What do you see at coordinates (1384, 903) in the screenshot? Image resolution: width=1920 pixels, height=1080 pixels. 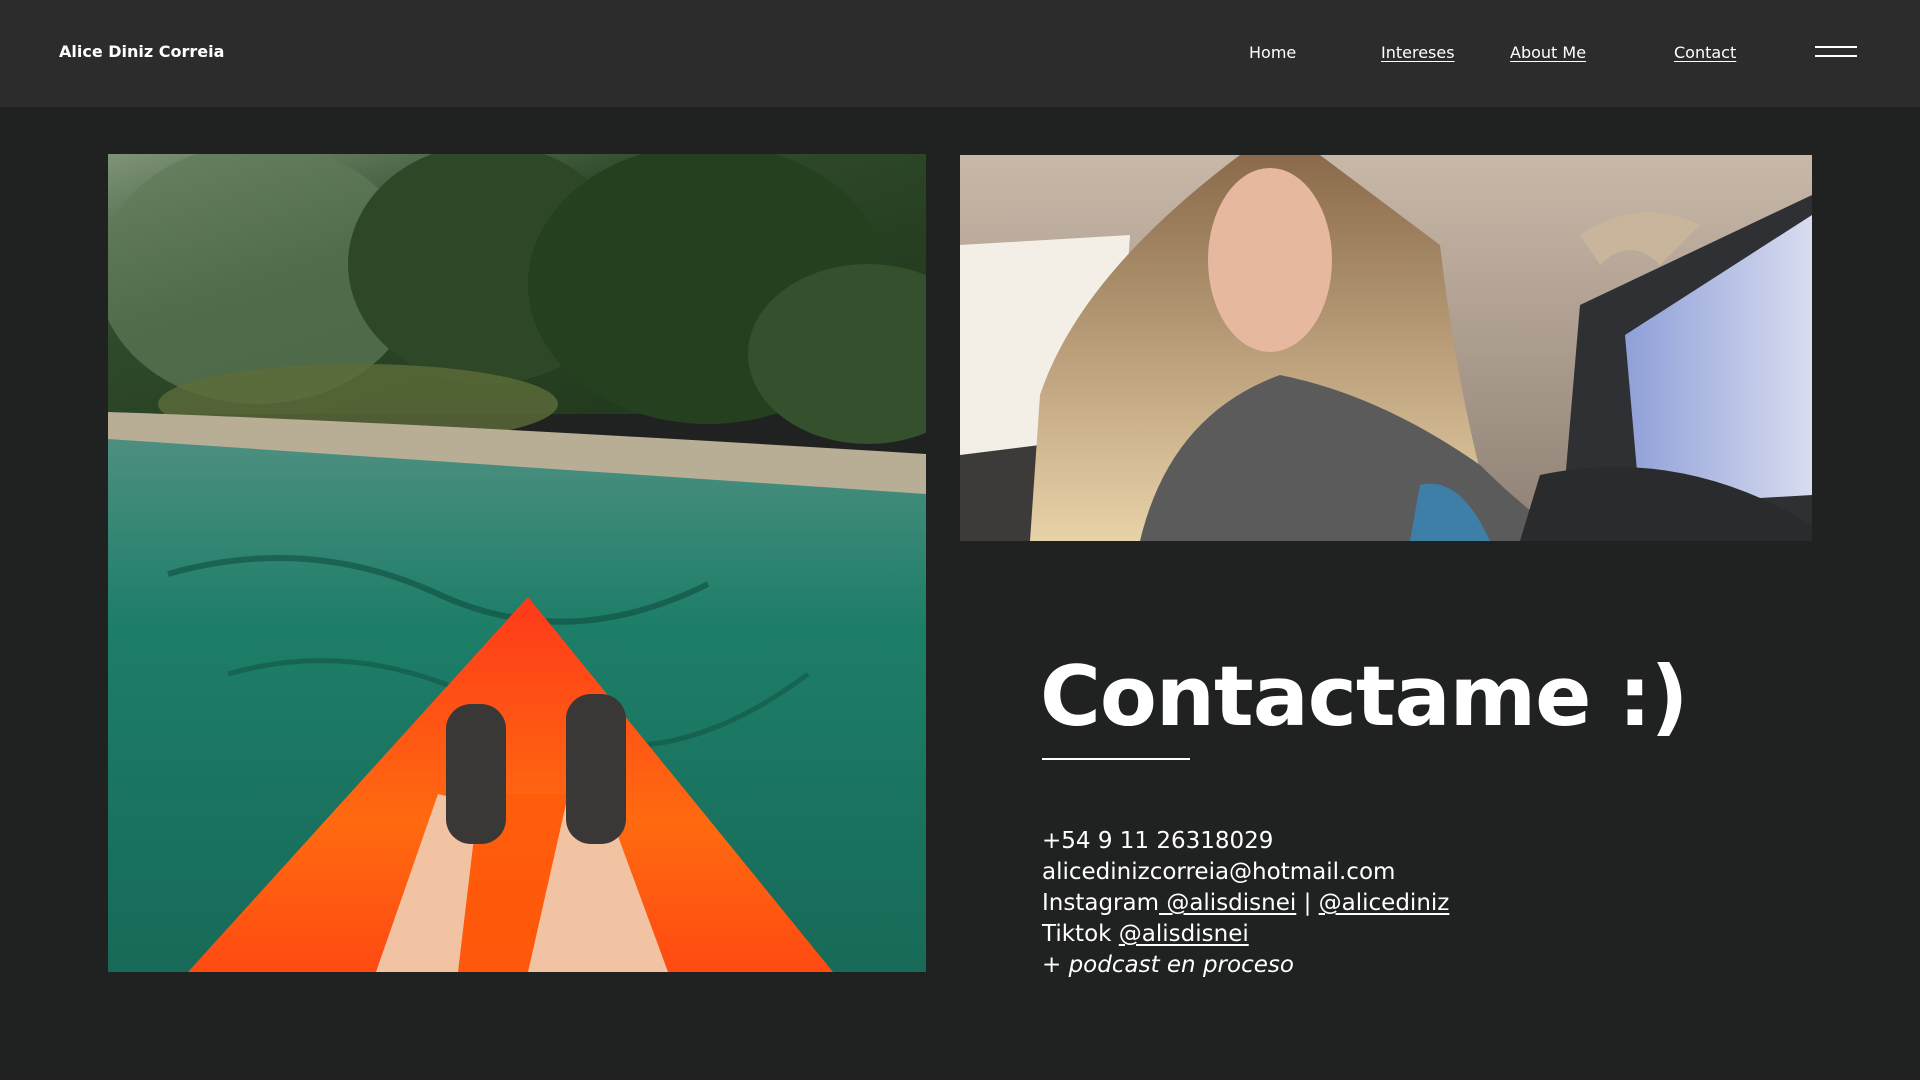 I see `instagram-link-alicediniz: @alicediniz` at bounding box center [1384, 903].